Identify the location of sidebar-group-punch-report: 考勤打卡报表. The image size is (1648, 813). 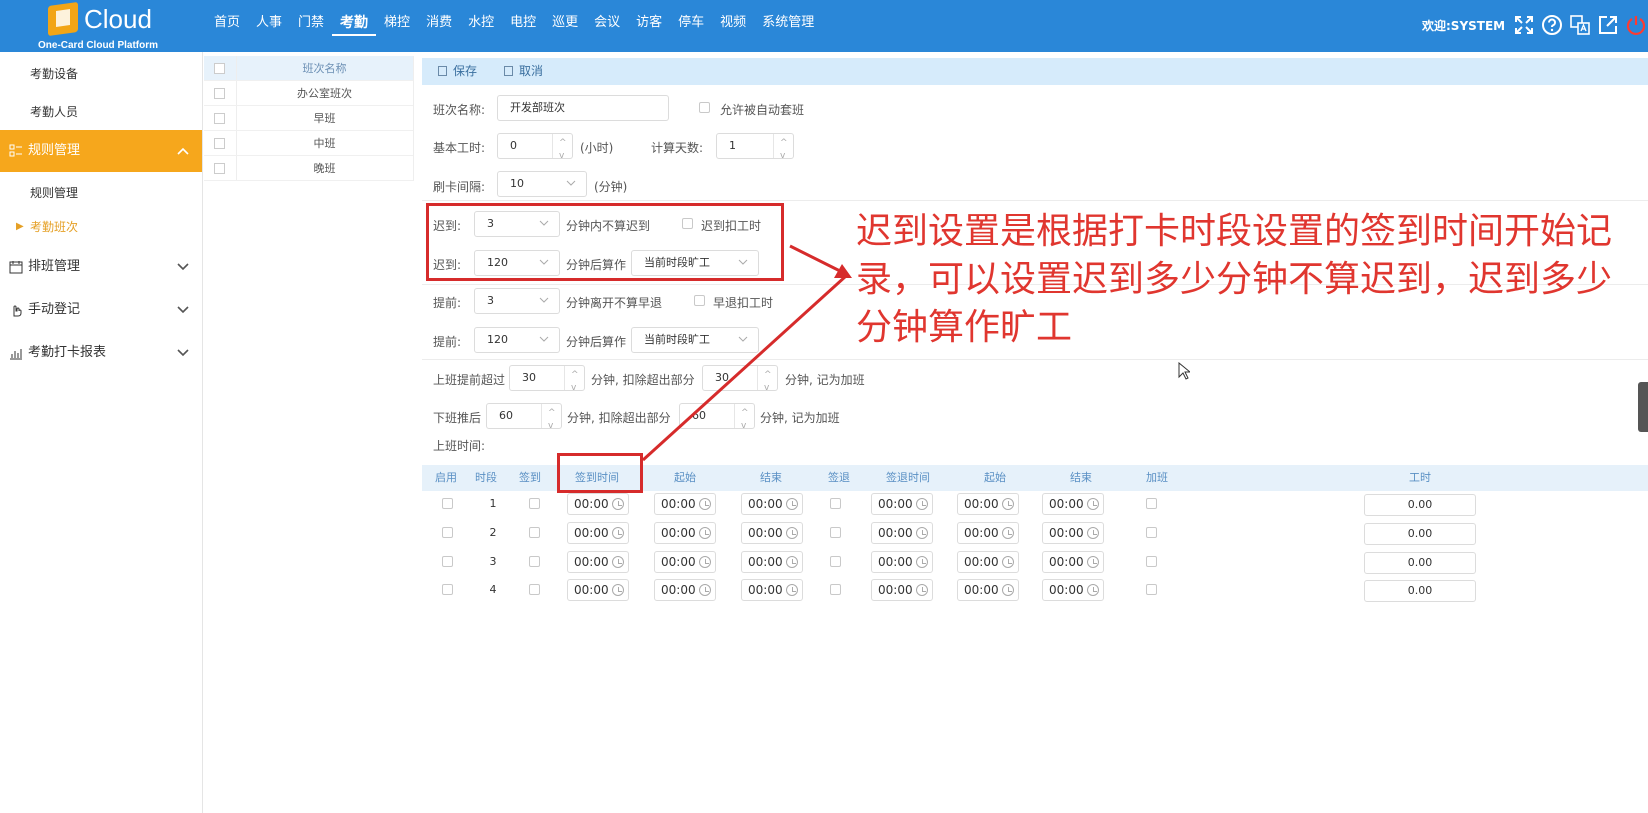
(101, 353).